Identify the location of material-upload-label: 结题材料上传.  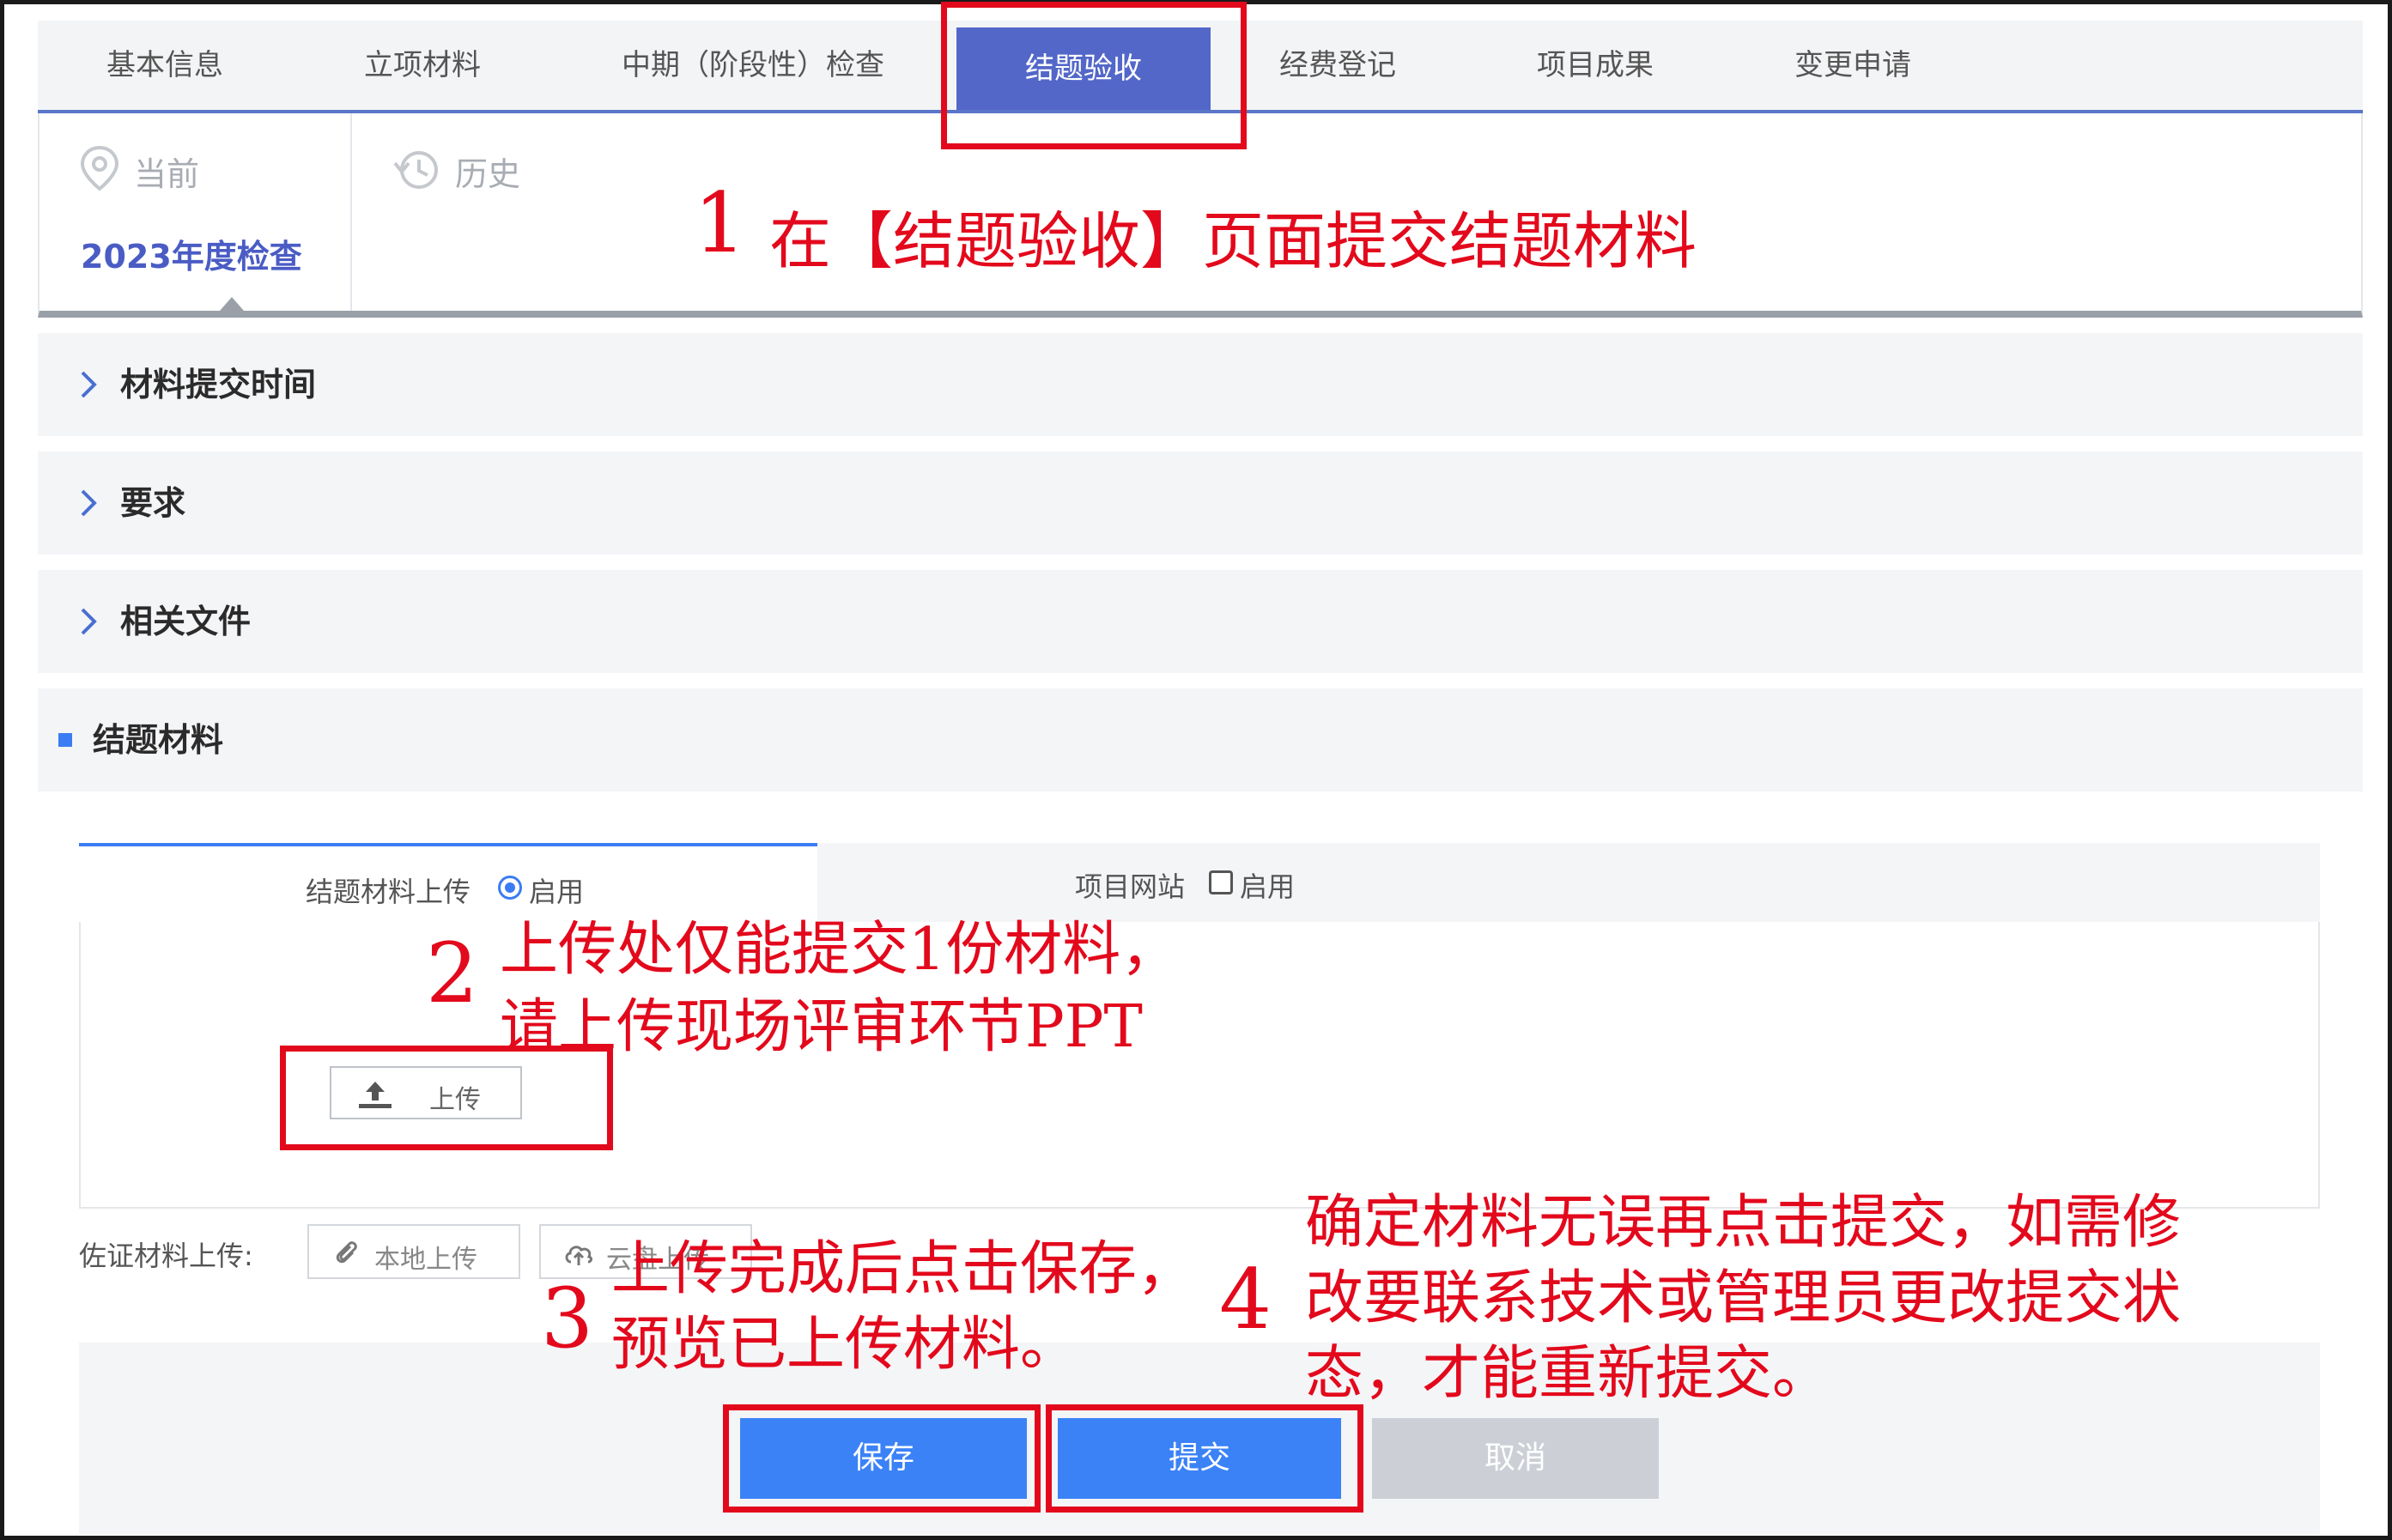
(388, 892).